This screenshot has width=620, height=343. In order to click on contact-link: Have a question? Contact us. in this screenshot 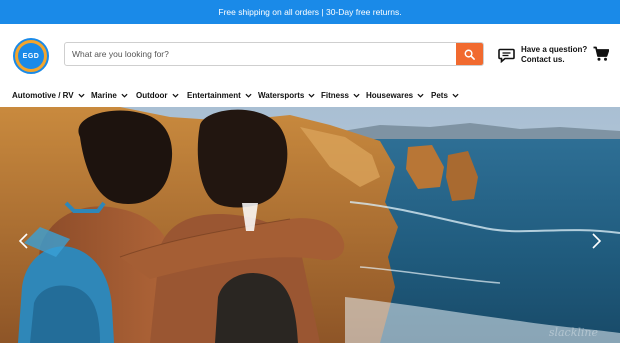, I will do `click(542, 55)`.